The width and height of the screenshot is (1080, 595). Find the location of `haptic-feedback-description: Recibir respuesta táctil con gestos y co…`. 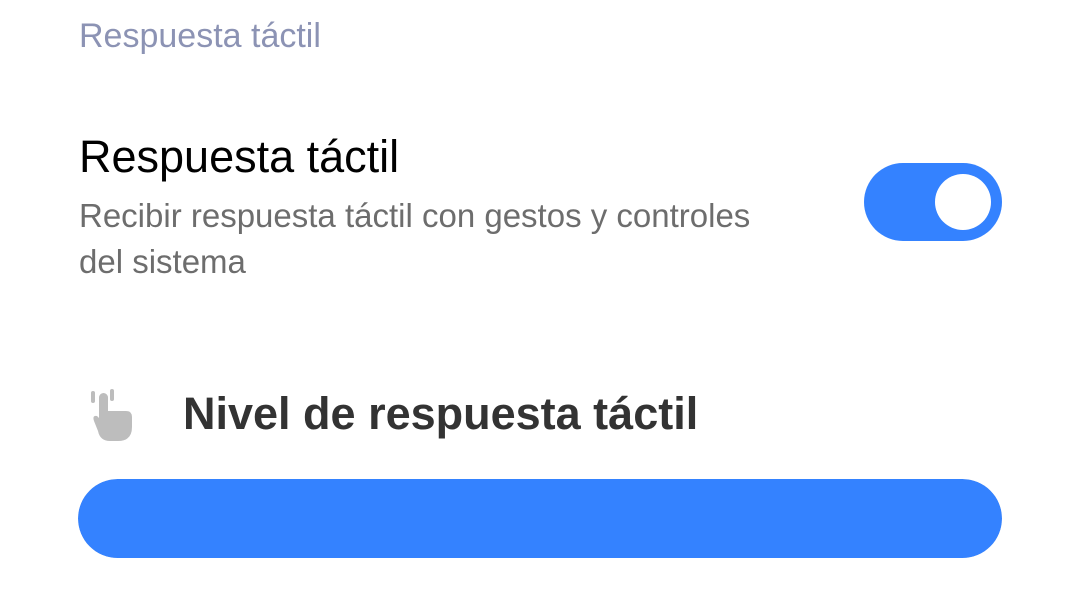

haptic-feedback-description: Recibir respuesta táctil con gestos y co… is located at coordinates (415, 238).